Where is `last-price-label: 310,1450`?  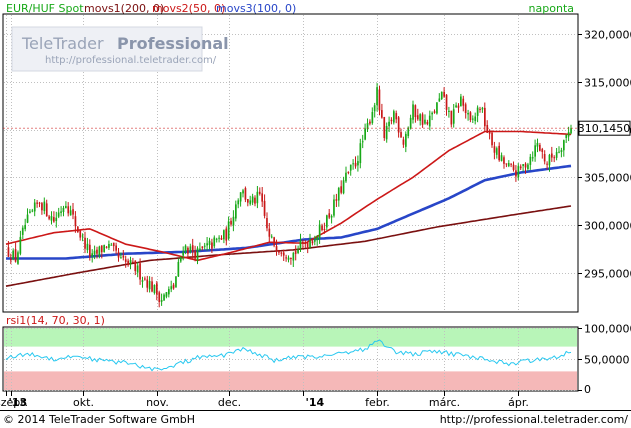
last-price-label: 310,1450 is located at coordinates (604, 128).